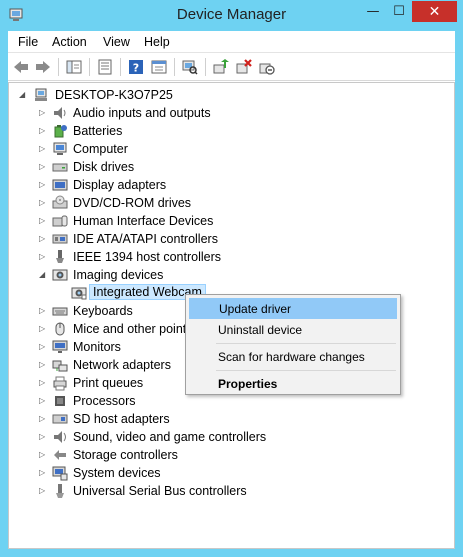 The height and width of the screenshot is (557, 463). What do you see at coordinates (98, 131) in the screenshot?
I see `tree-category-label: Batteries` at bounding box center [98, 131].